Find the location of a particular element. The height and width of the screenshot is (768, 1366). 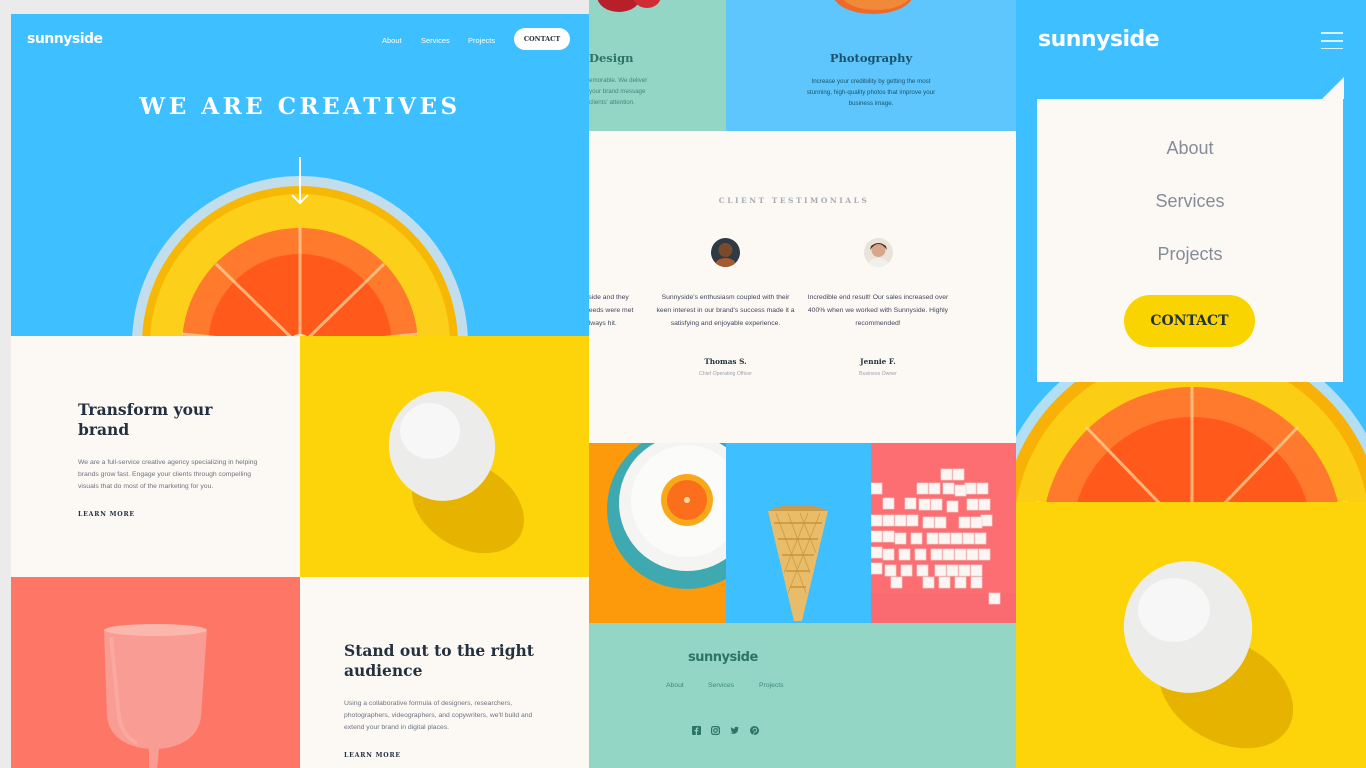

orange-top-image is located at coordinates (873, 7).